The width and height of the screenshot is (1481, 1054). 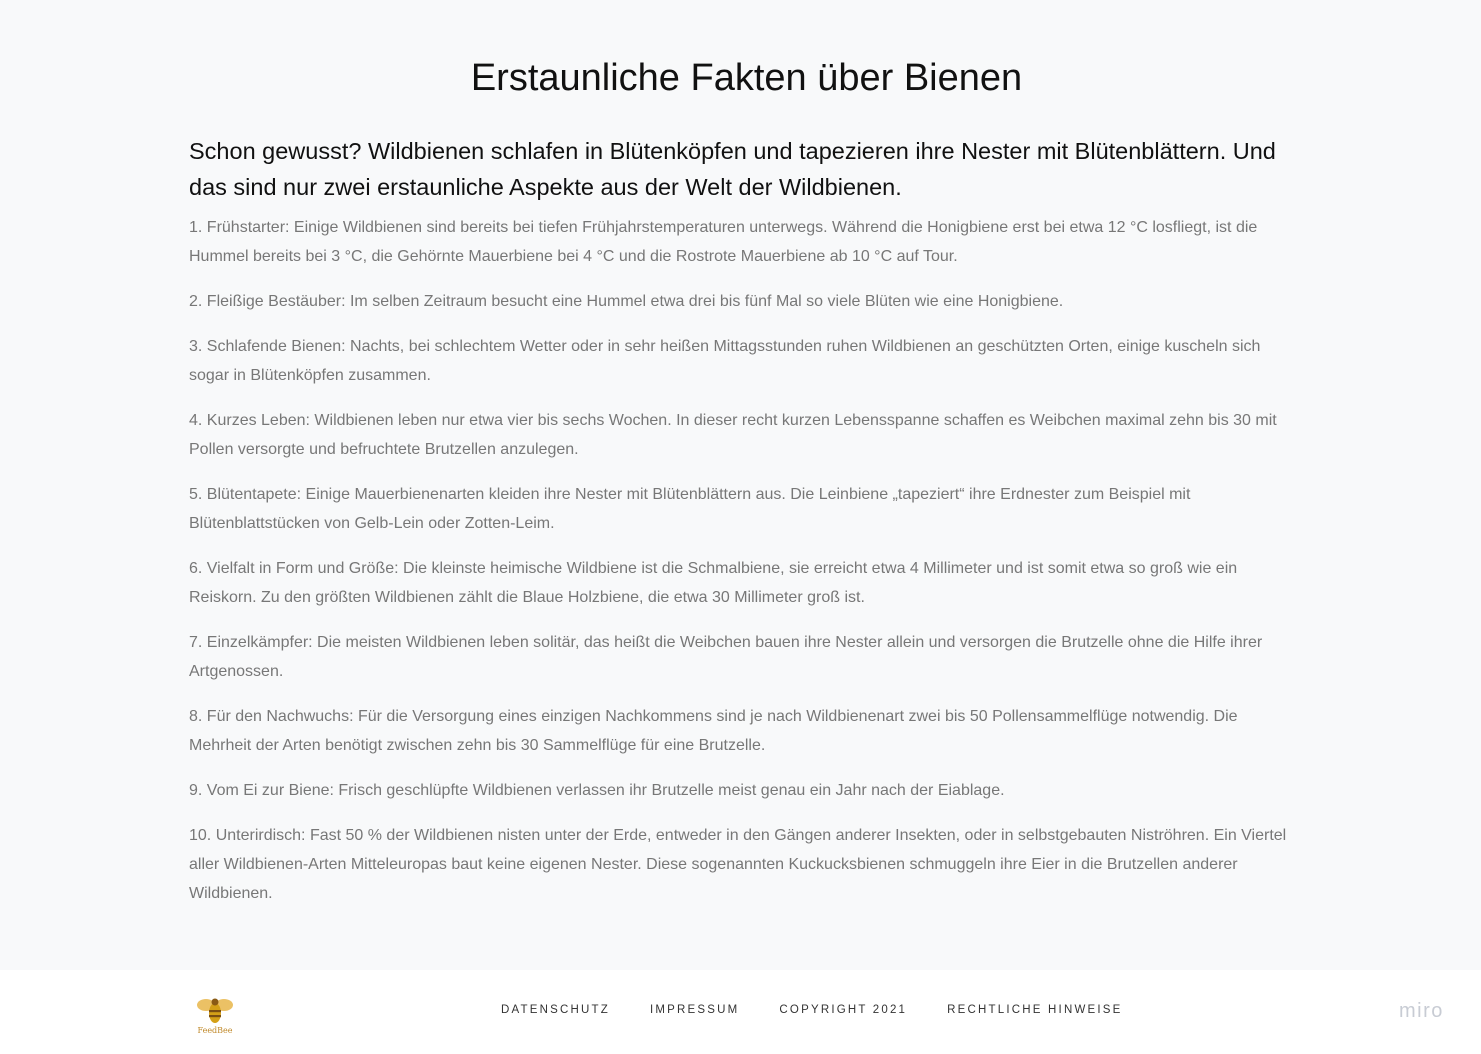 I want to click on miro-watermark: miro, so click(x=1421, y=1011).